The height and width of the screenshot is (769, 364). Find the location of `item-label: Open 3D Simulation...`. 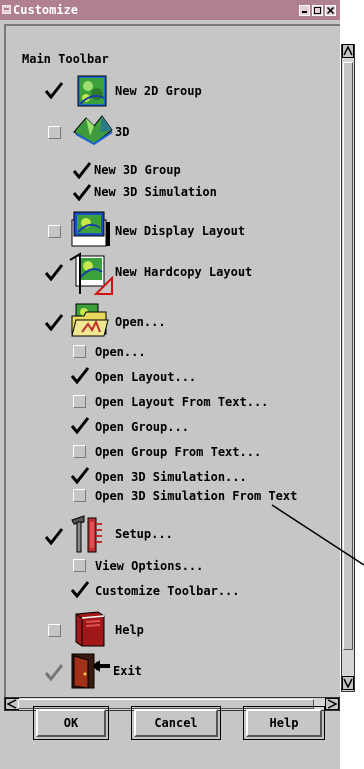

item-label: Open 3D Simulation... is located at coordinates (171, 477).